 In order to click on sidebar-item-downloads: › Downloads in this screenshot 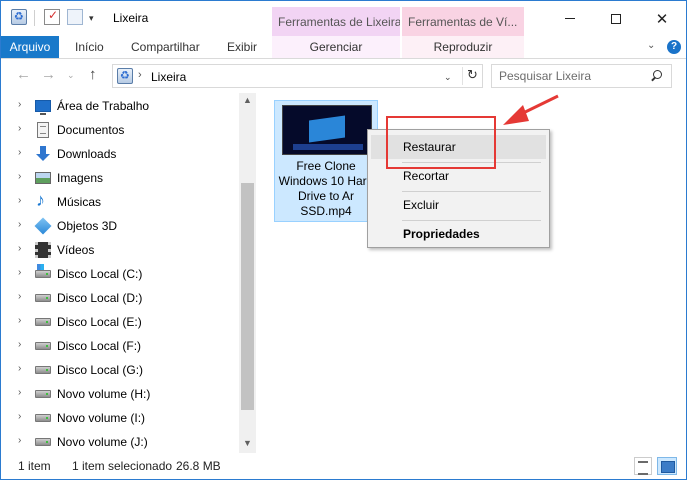, I will do `click(119, 154)`.